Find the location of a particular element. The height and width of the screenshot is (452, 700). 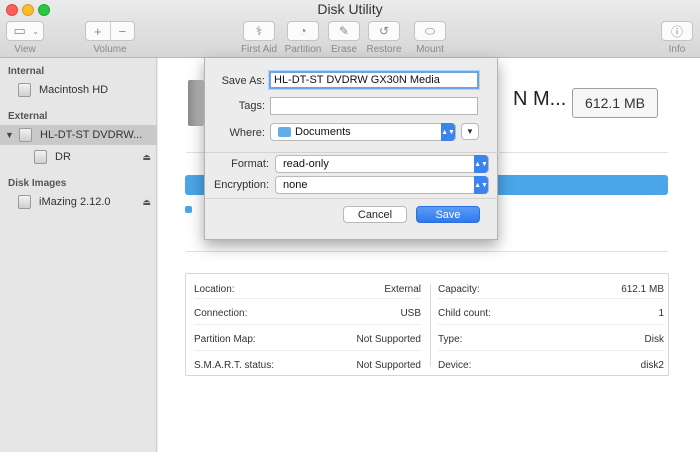

info-icon: ⓘ is located at coordinates (676, 31).